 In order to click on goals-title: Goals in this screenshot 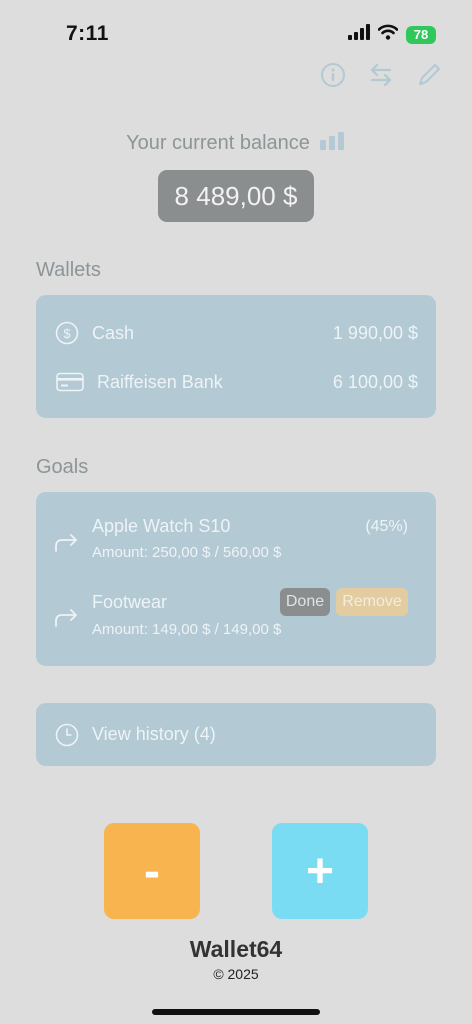, I will do `click(62, 467)`.